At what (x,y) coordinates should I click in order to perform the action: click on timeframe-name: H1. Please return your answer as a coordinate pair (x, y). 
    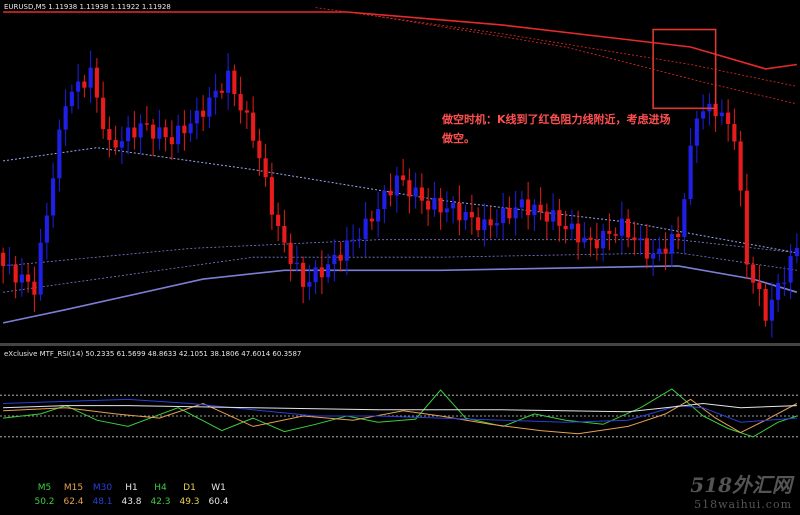
    Looking at the image, I should click on (131, 488).